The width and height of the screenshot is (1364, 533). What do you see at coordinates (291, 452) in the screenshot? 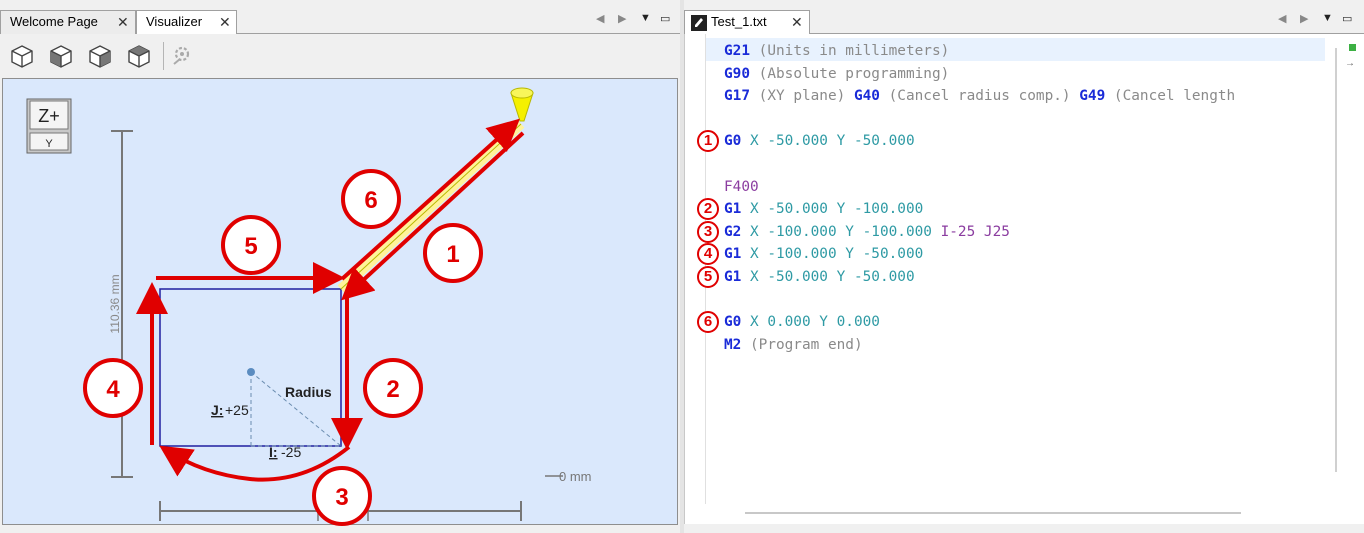
I see `i-value: -25` at bounding box center [291, 452].